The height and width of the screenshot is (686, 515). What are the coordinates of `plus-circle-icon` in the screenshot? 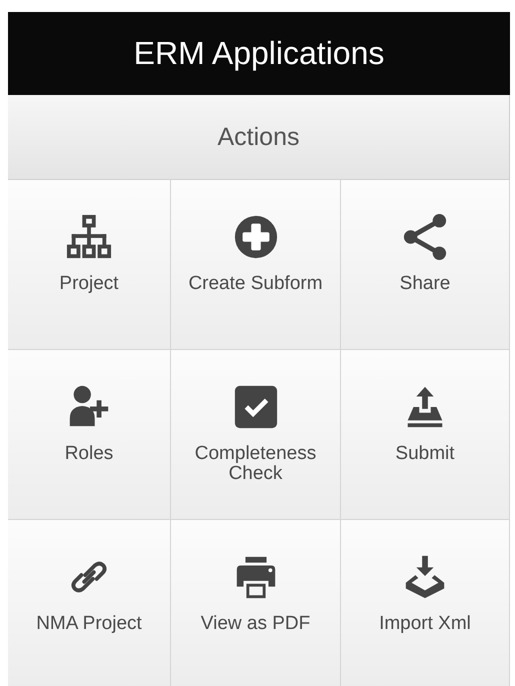 It's located at (255, 237).